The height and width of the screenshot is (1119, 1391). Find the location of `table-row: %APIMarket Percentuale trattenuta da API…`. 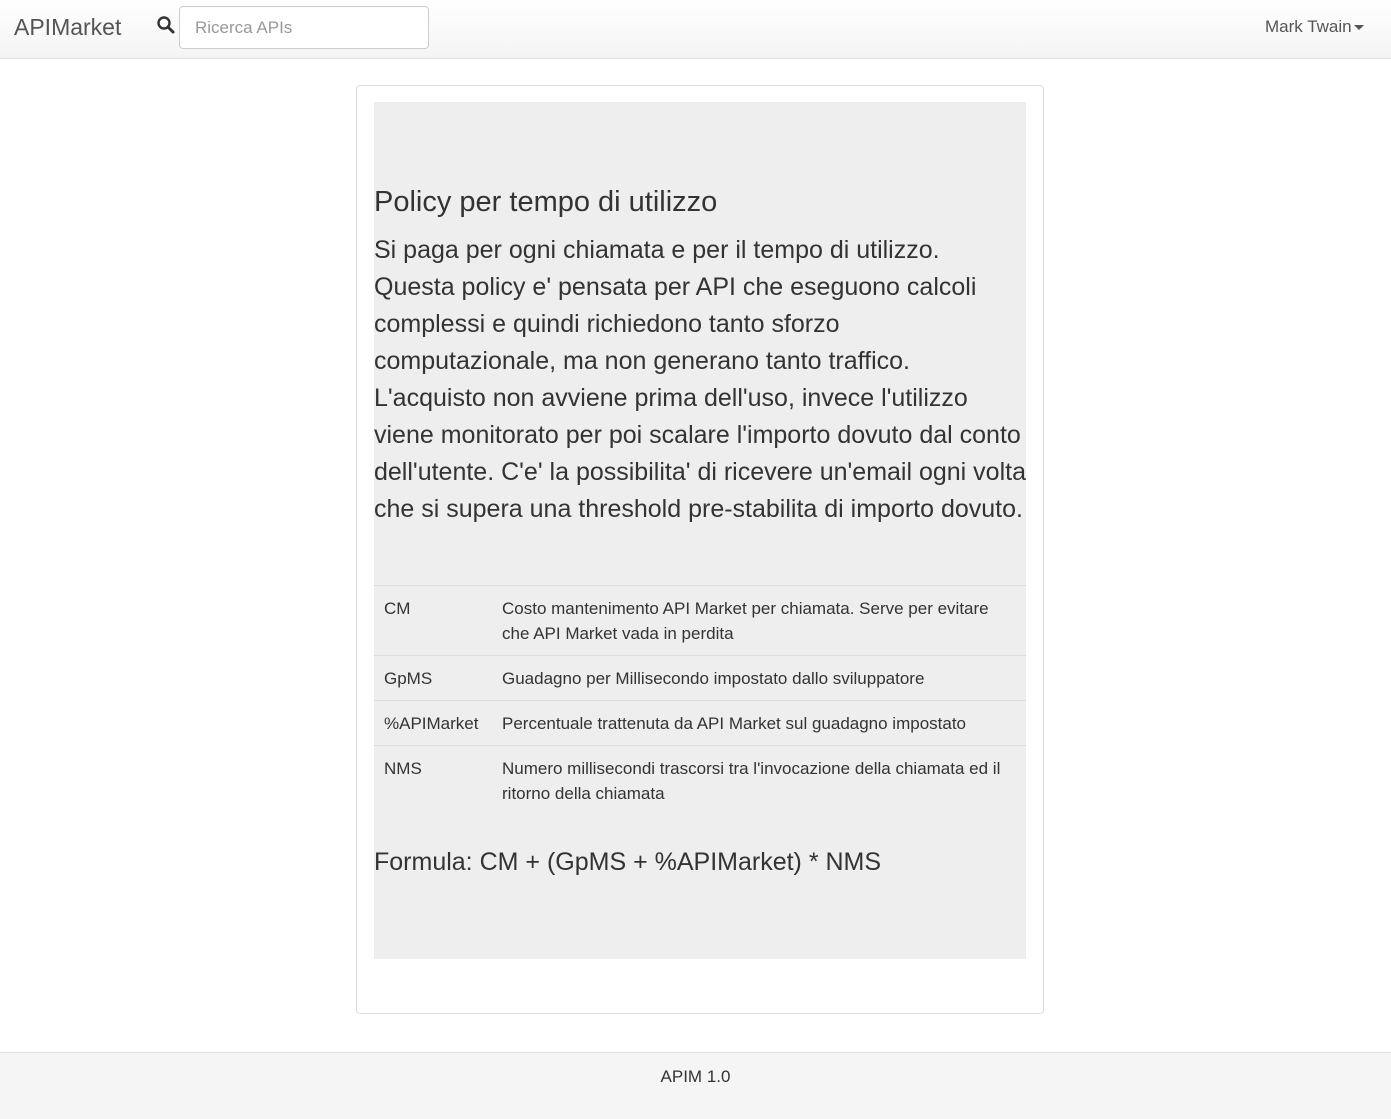

table-row: %APIMarket Percentuale trattenuta da API… is located at coordinates (700, 723).